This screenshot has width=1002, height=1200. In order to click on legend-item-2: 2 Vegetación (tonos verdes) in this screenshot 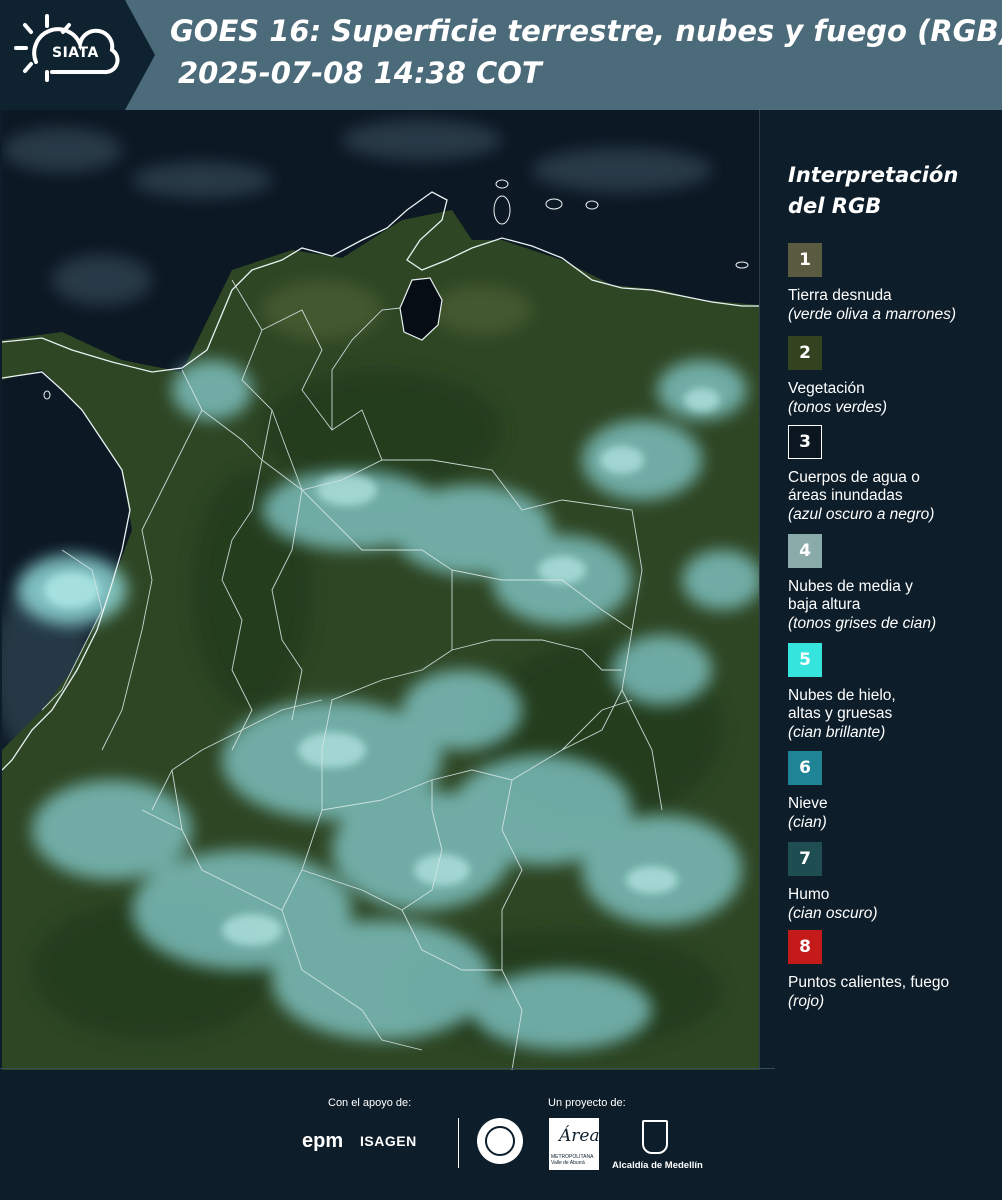, I will do `click(893, 376)`.